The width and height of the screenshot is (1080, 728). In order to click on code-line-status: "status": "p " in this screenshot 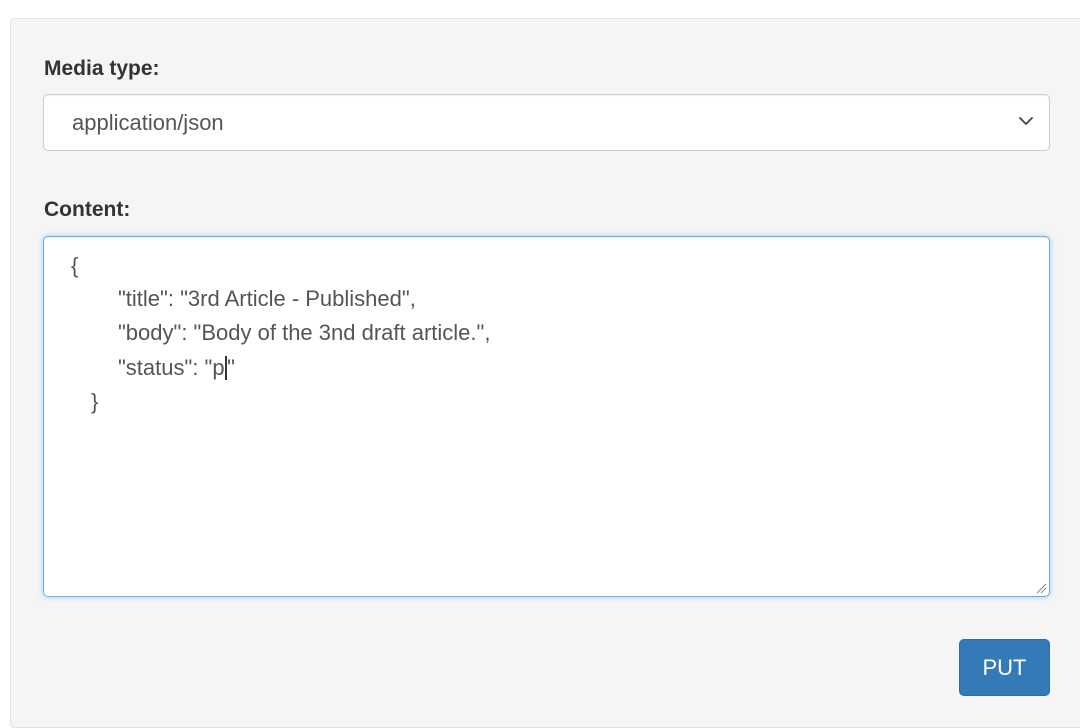, I will do `click(176, 368)`.